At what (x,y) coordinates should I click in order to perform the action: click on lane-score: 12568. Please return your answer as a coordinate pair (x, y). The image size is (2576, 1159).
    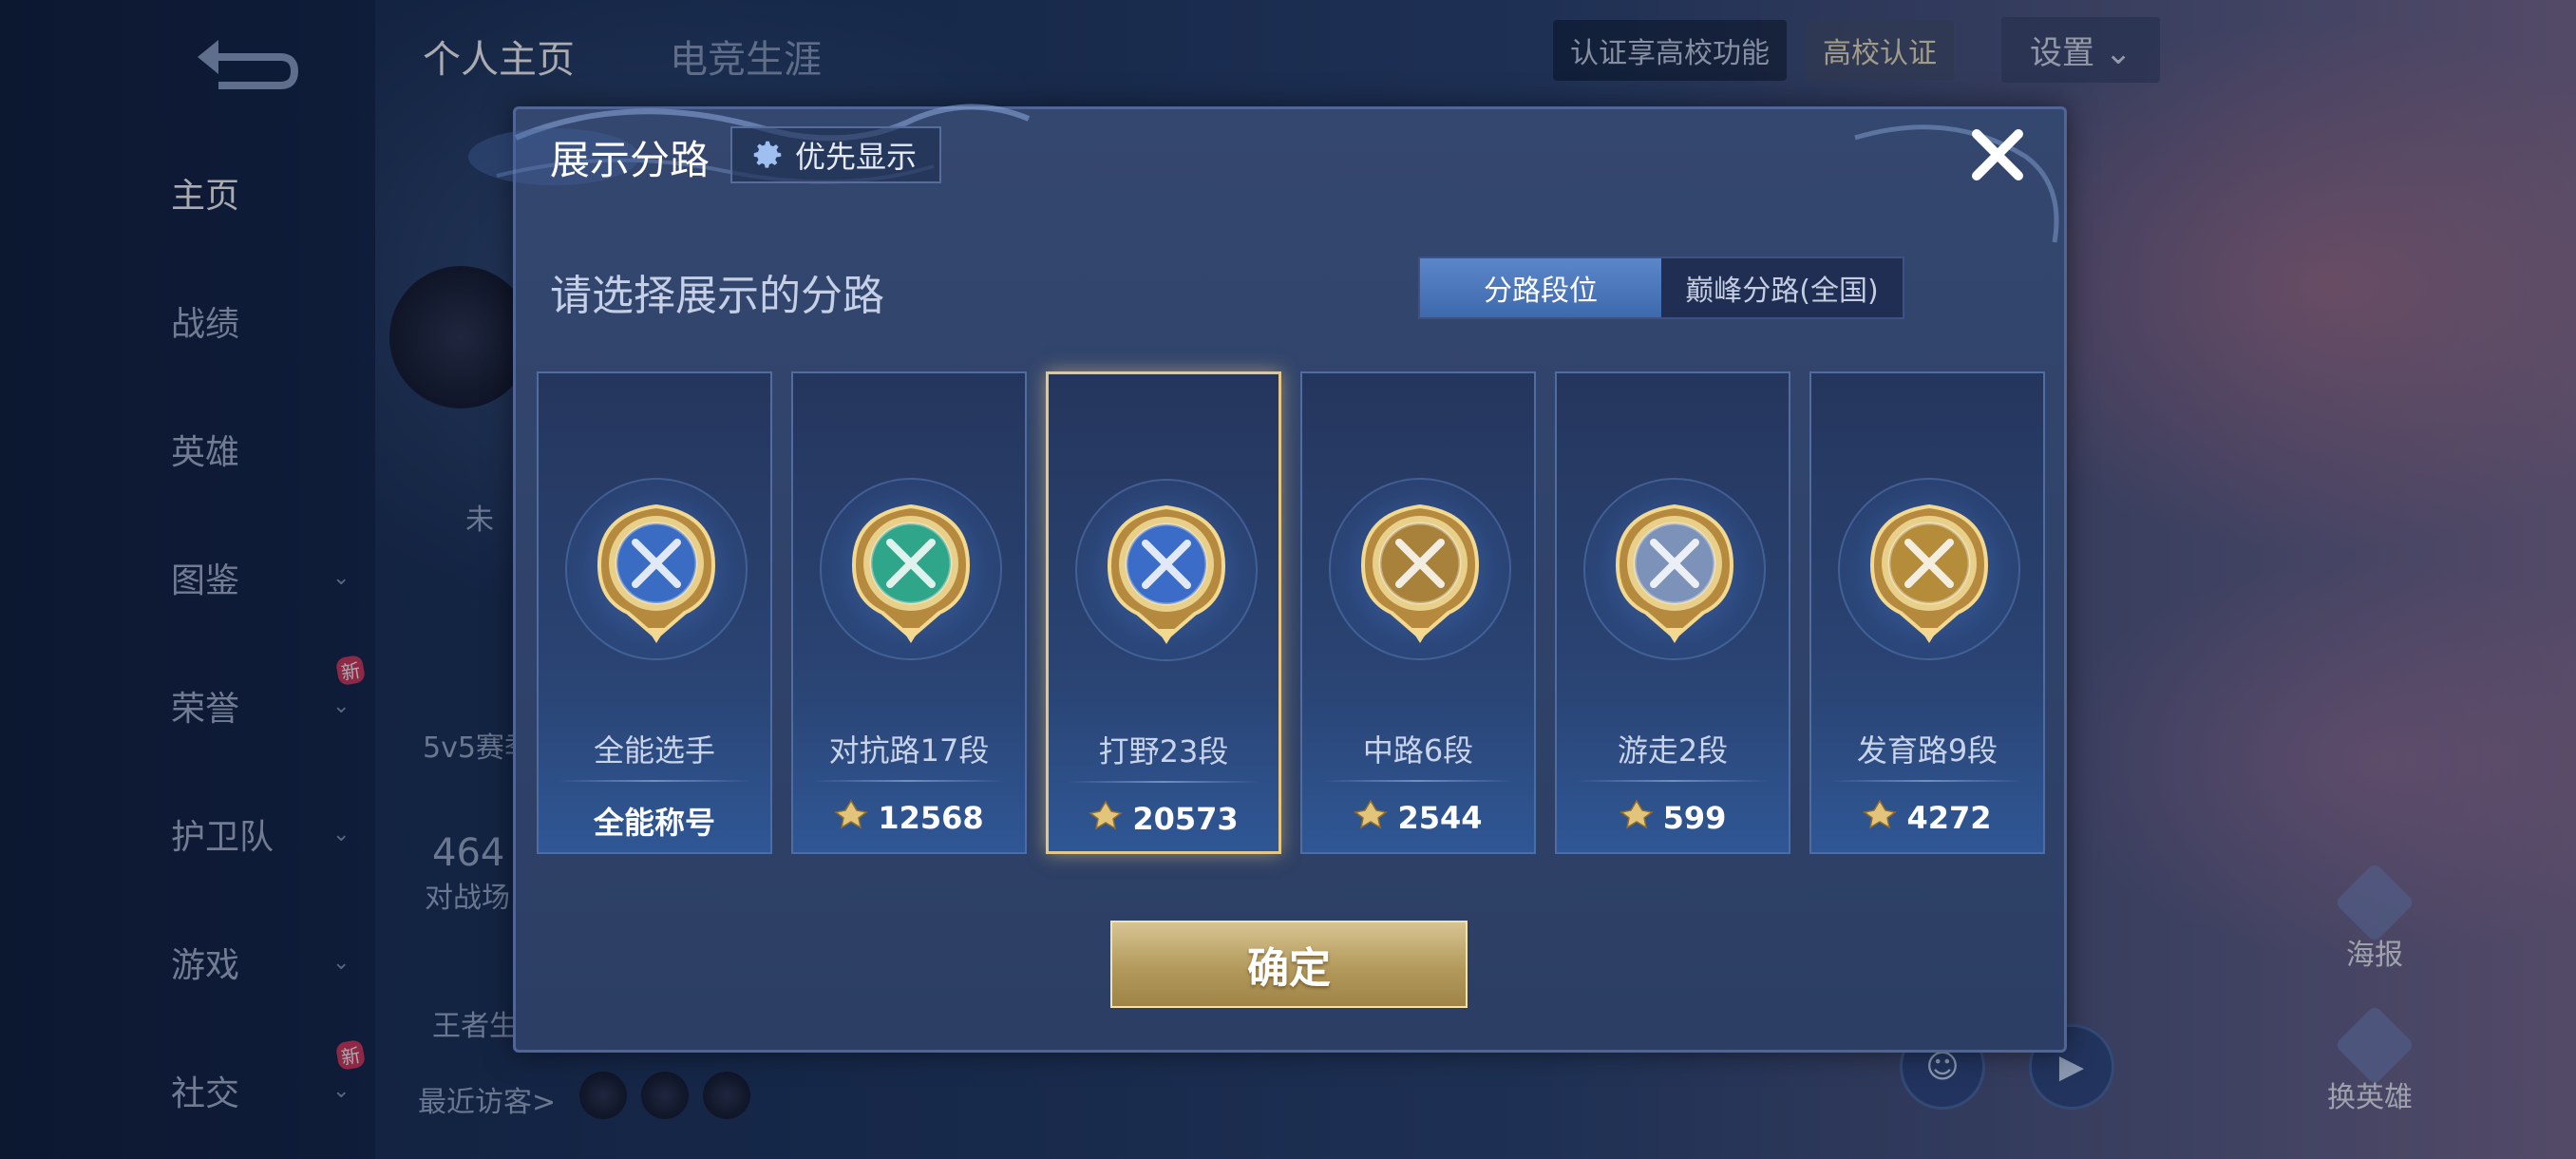
    Looking at the image, I should click on (909, 818).